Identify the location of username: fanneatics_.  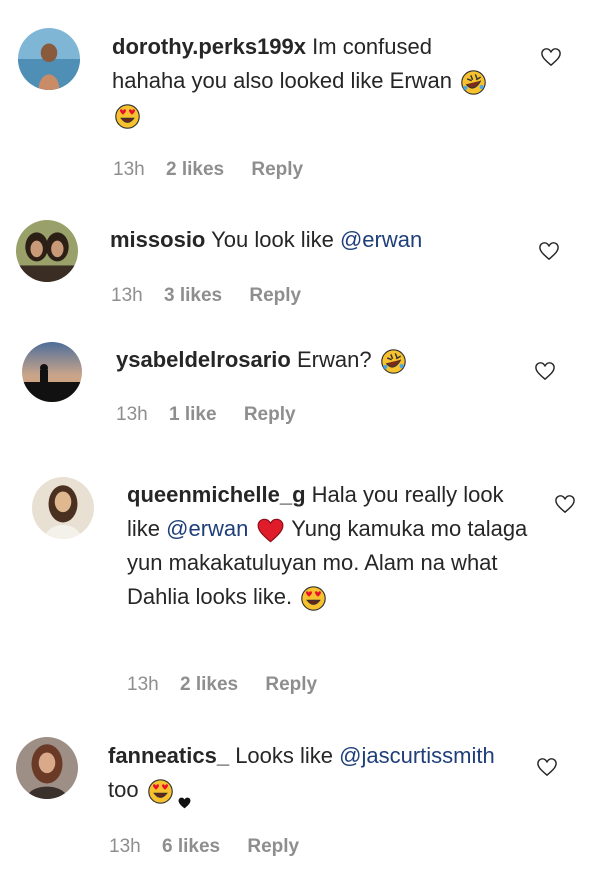
(168, 755).